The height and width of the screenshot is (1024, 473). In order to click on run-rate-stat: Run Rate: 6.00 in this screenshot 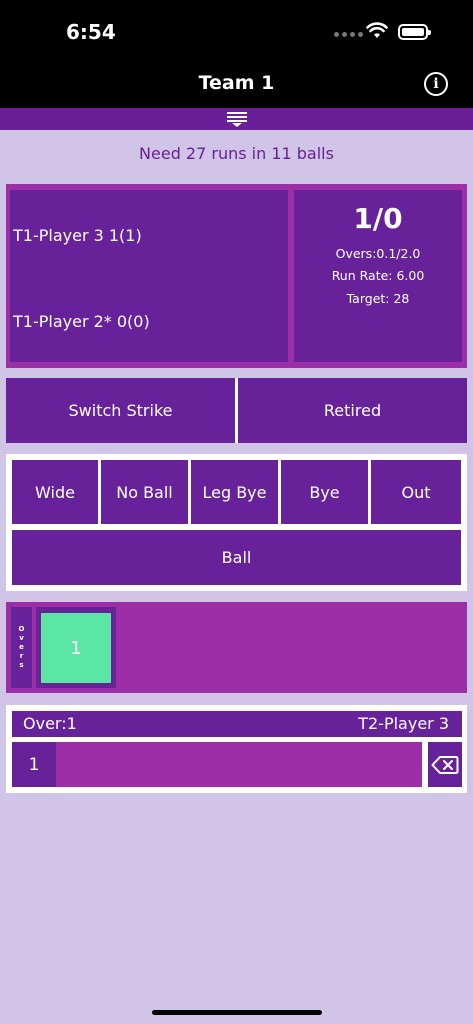, I will do `click(378, 275)`.